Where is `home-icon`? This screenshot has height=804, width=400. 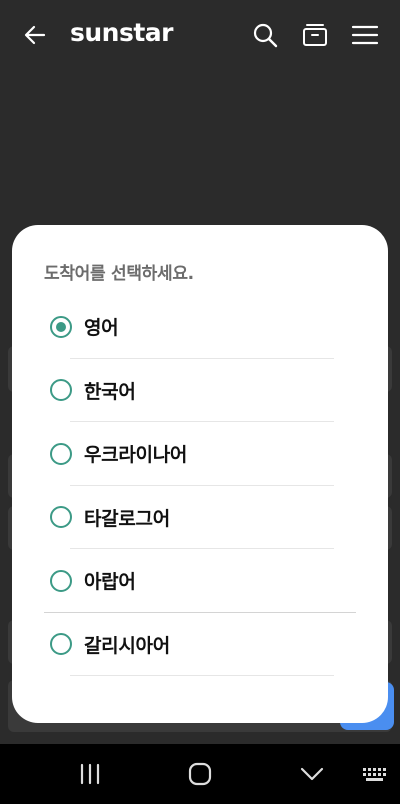 home-icon is located at coordinates (200, 774).